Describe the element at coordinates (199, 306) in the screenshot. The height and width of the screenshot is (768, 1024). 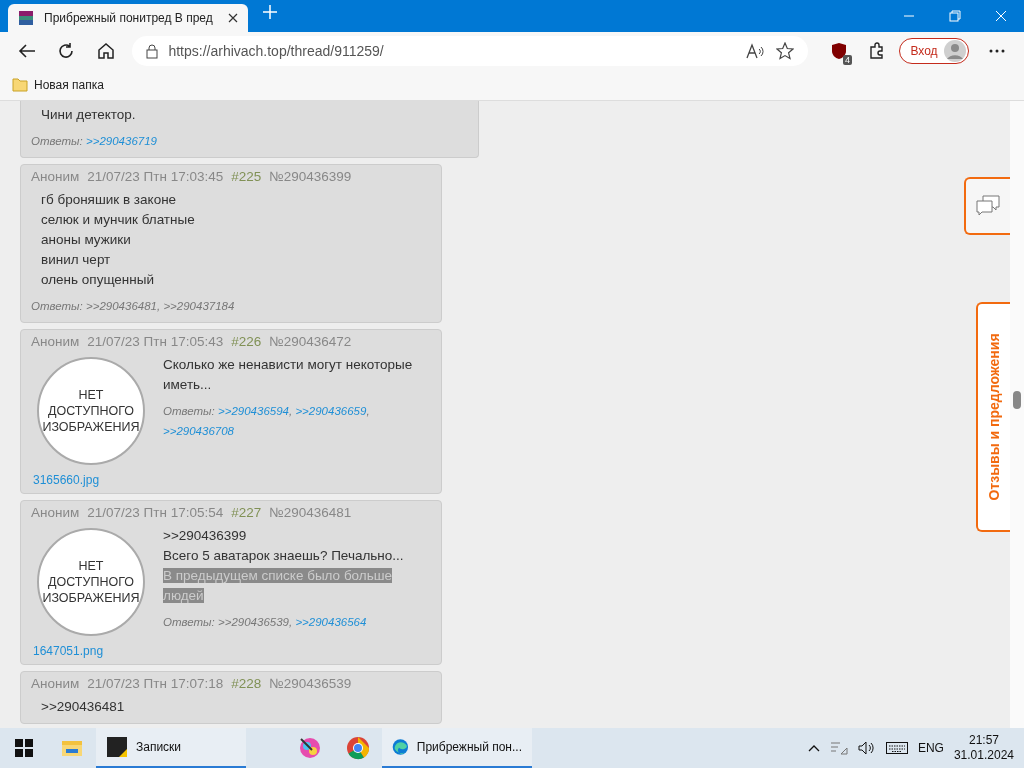
I see `reply-link: >>290437184` at that location.